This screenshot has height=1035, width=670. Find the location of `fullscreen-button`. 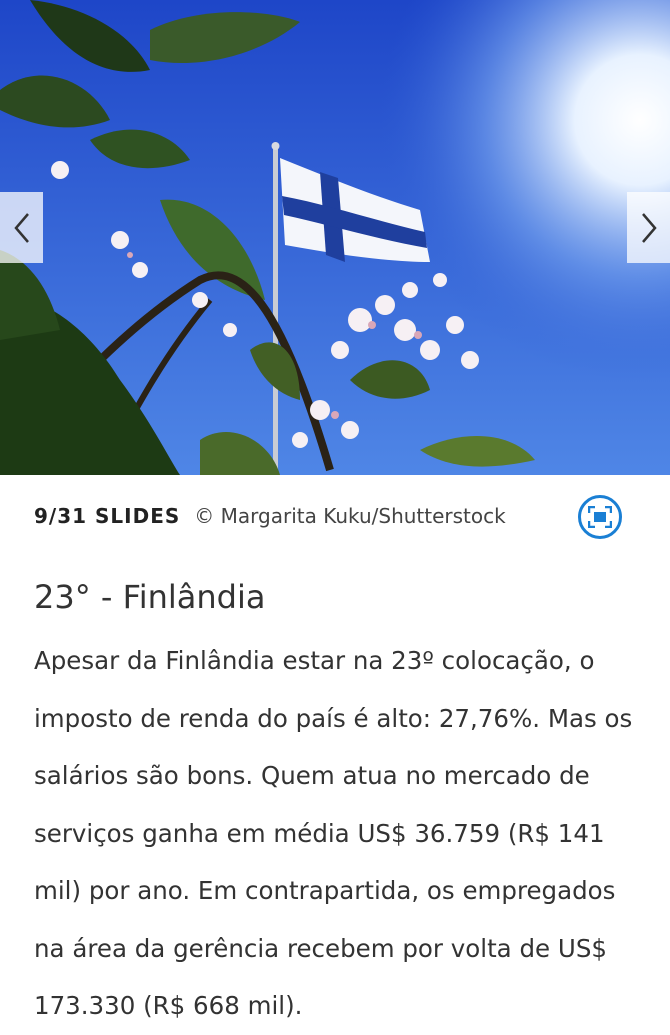

fullscreen-button is located at coordinates (600, 517).